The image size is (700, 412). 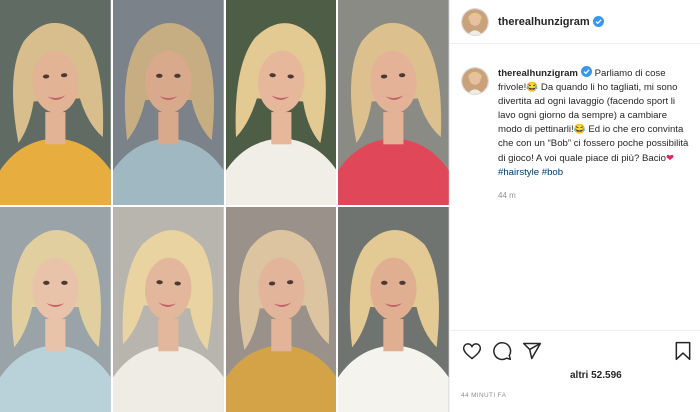 I want to click on red-heart-emoji-icon: ❤, so click(x=670, y=158).